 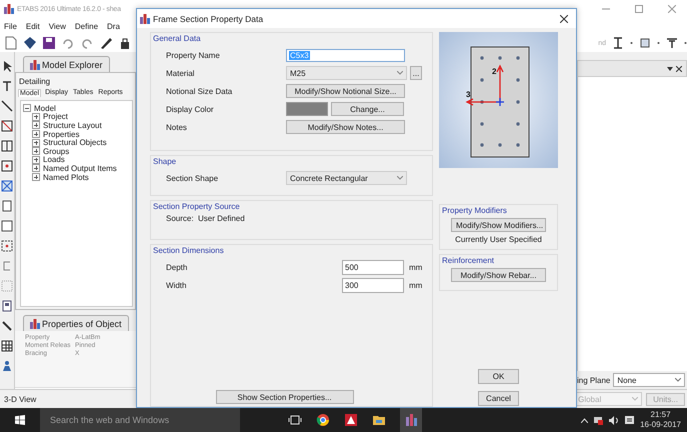 What do you see at coordinates (351, 420) in the screenshot?
I see `triangle-app-icon` at bounding box center [351, 420].